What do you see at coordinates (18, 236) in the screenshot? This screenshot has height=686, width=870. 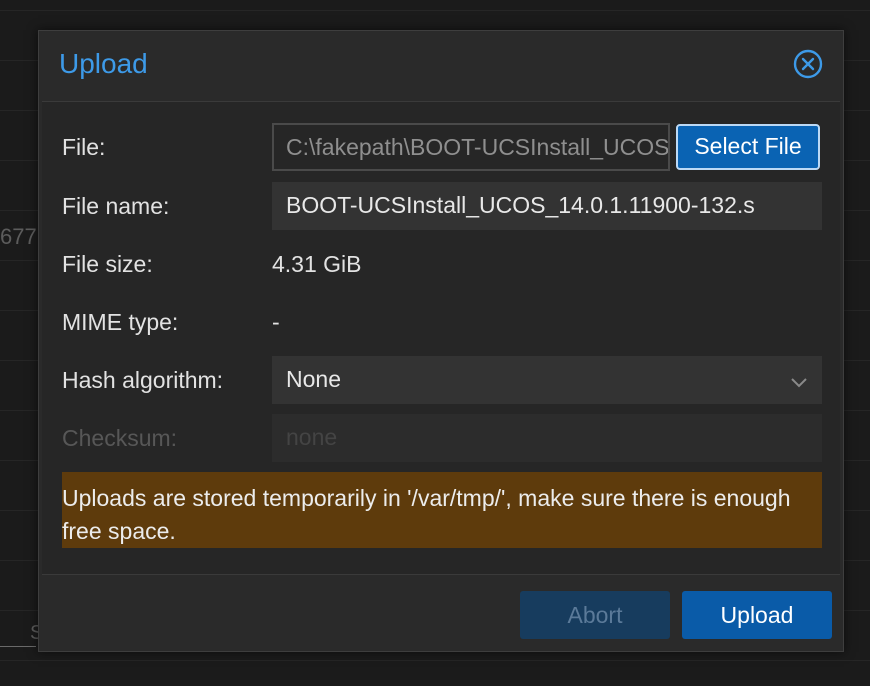 I see `background-text-fragment: 677` at bounding box center [18, 236].